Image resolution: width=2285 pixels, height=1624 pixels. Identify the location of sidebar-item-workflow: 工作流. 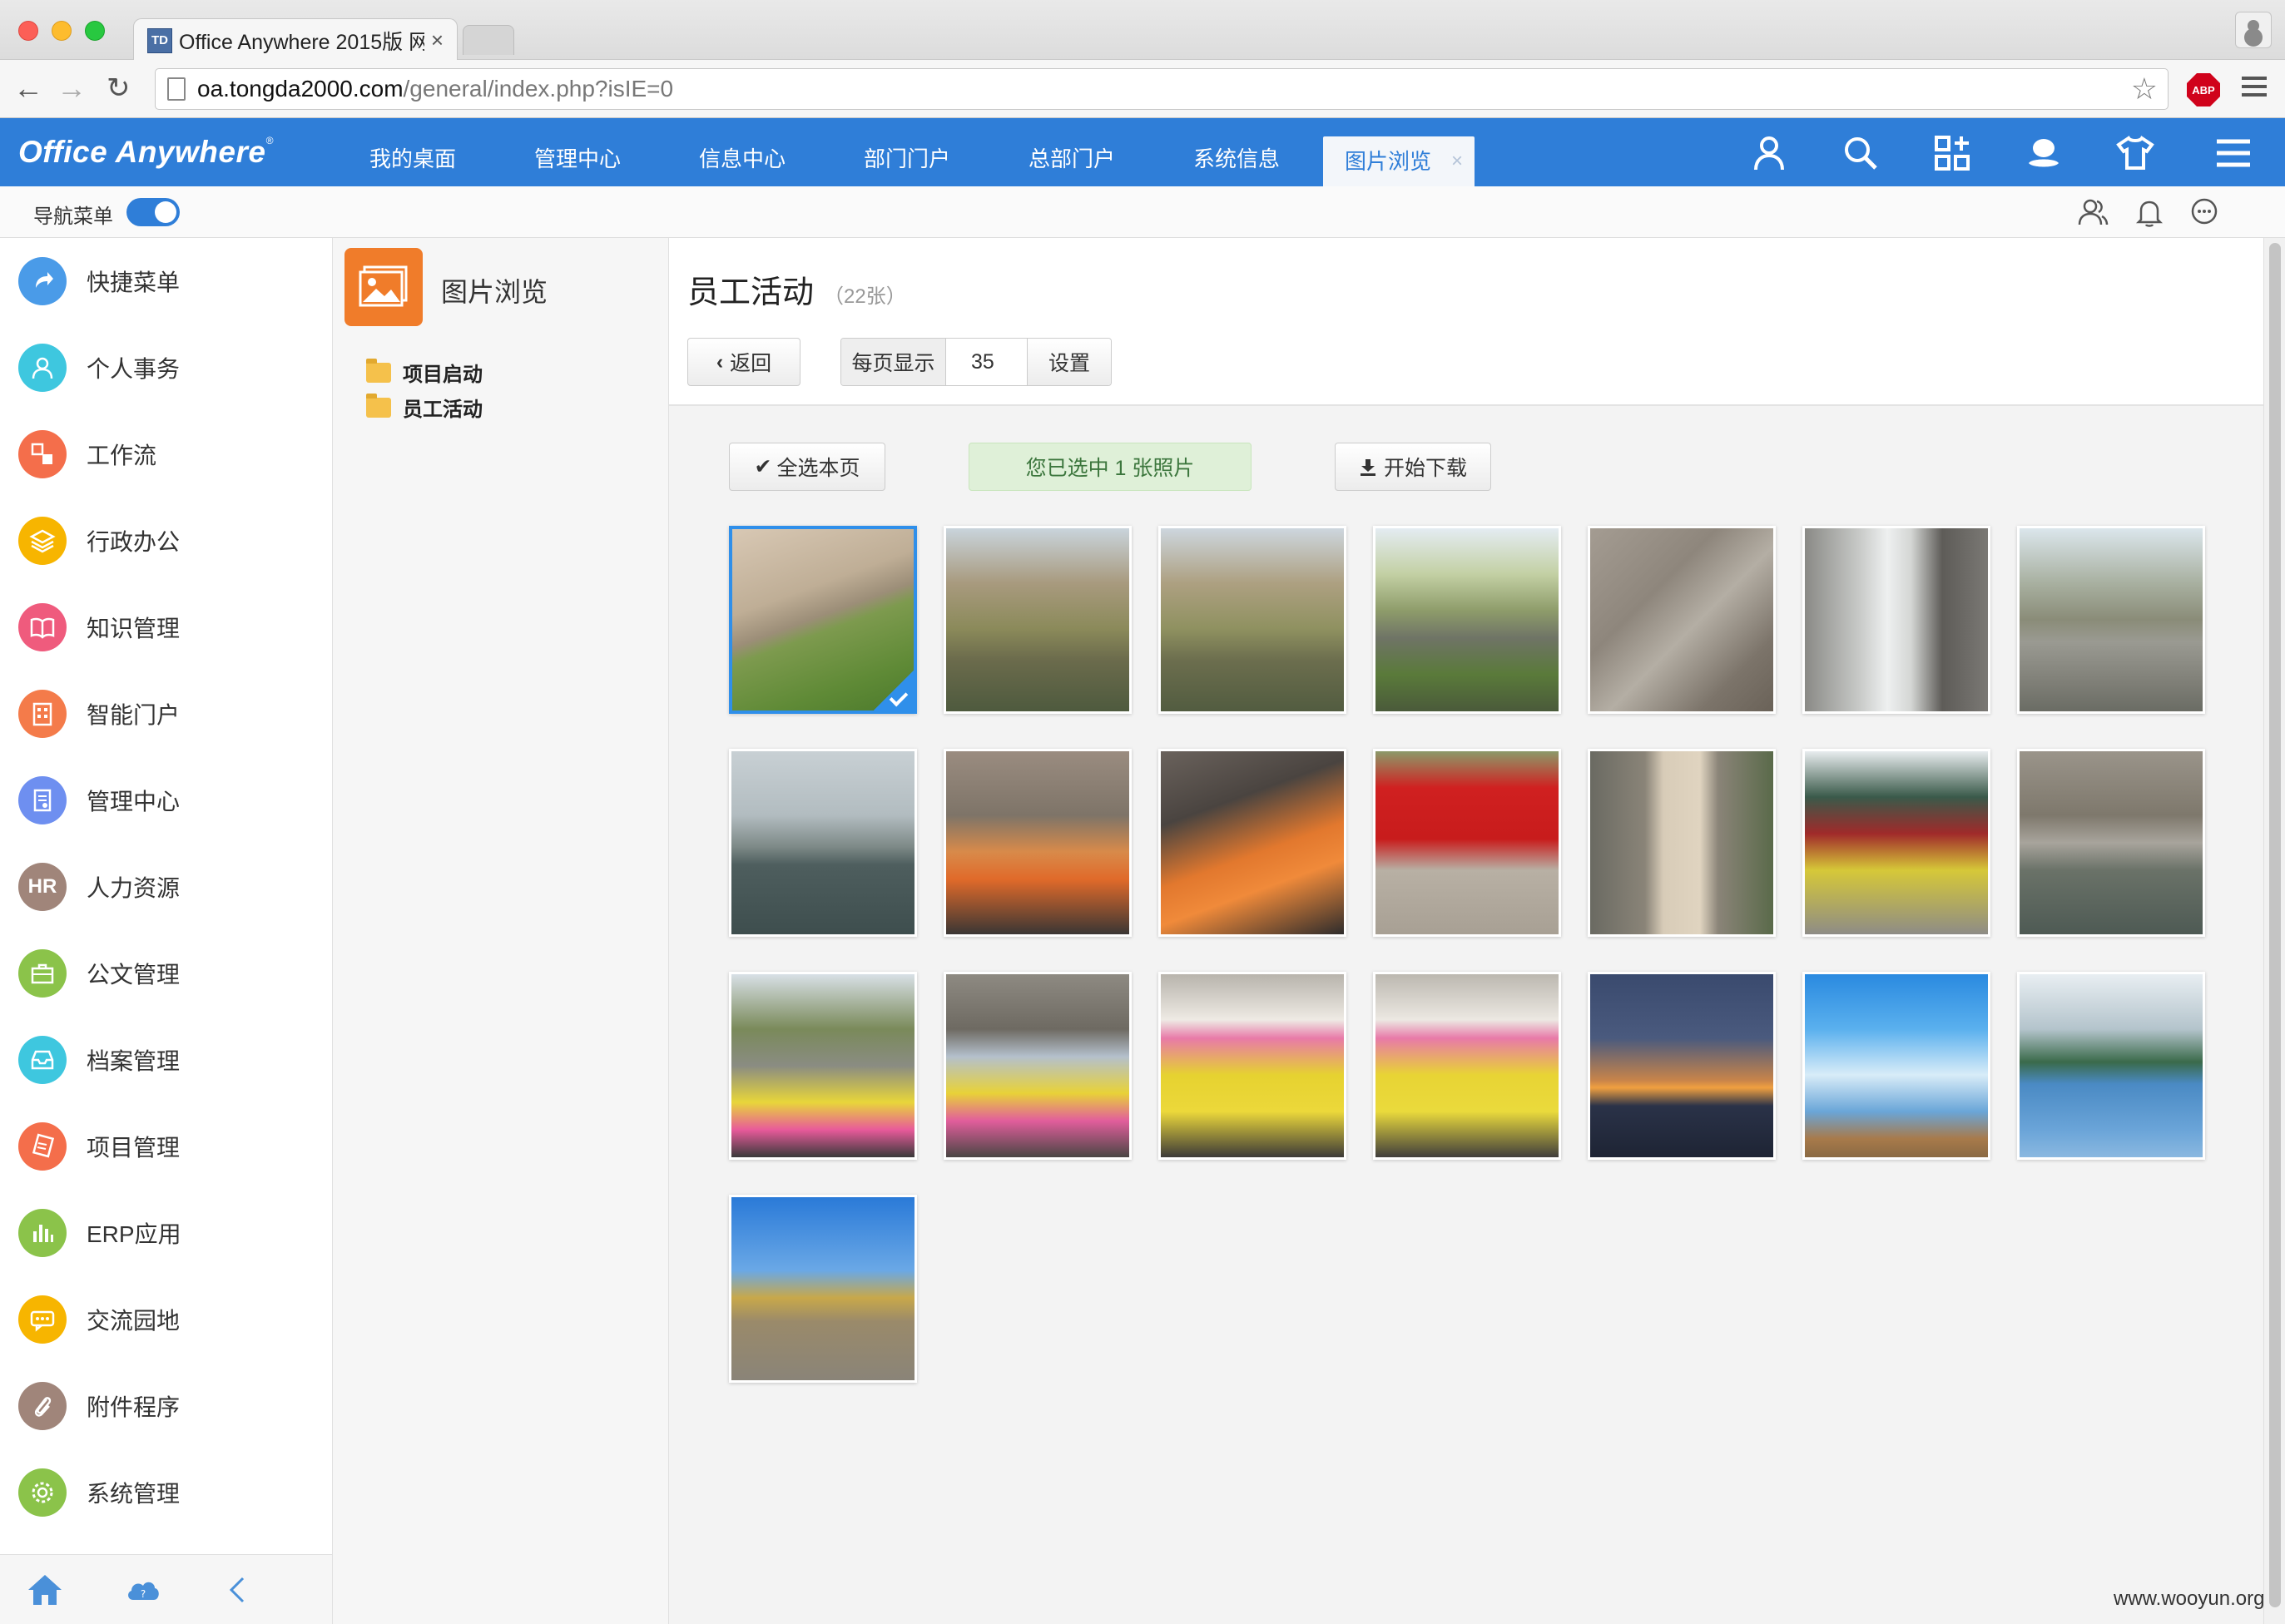
(166, 454).